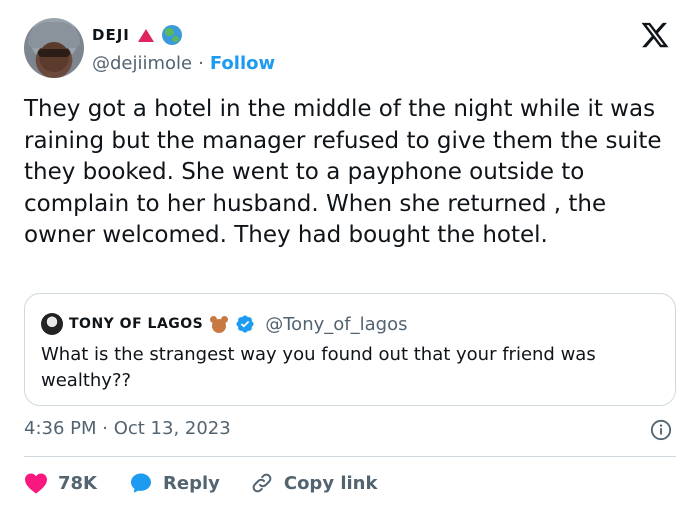  Describe the element at coordinates (661, 430) in the screenshot. I see `info-icon` at that location.